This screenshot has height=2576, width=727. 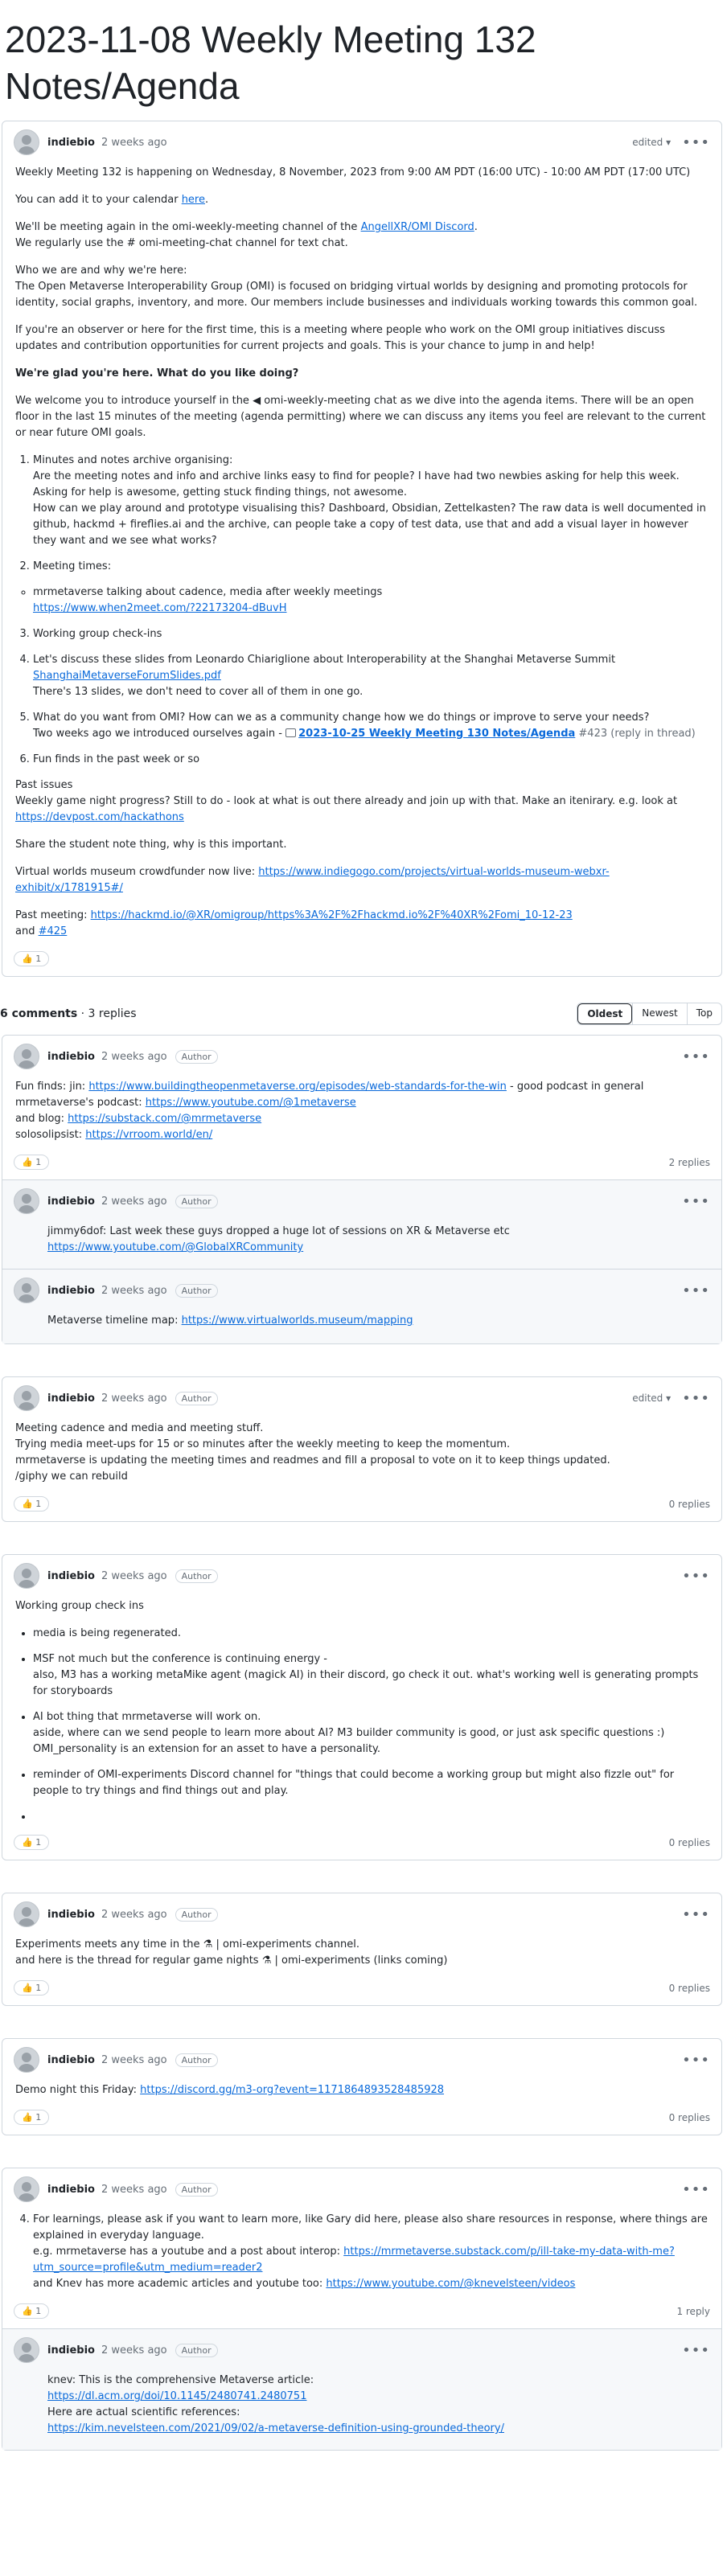 I want to click on reply-count: 1 reply, so click(x=693, y=2311).